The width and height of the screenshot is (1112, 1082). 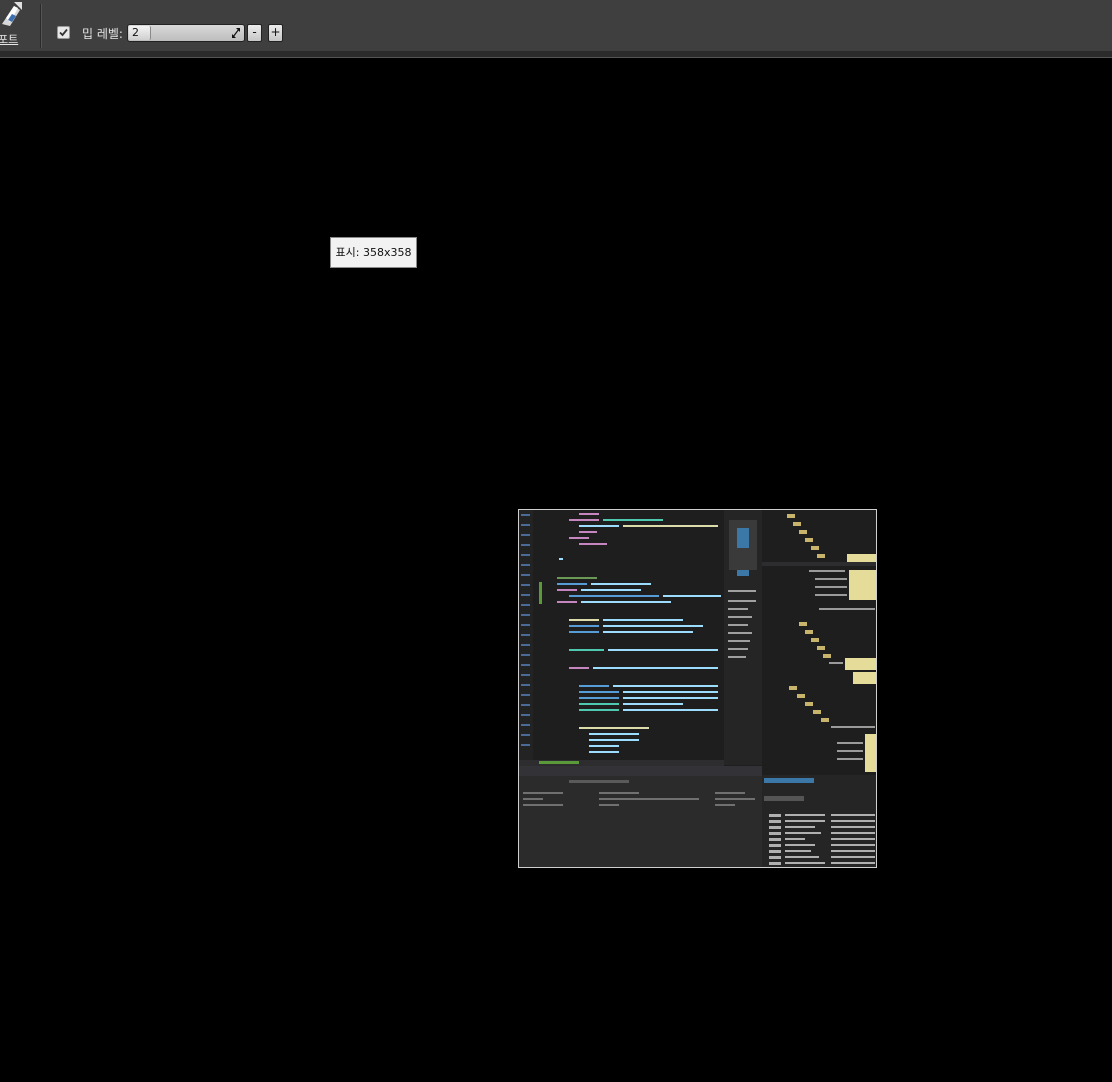 What do you see at coordinates (236, 33) in the screenshot?
I see `resize-arrows-icon` at bounding box center [236, 33].